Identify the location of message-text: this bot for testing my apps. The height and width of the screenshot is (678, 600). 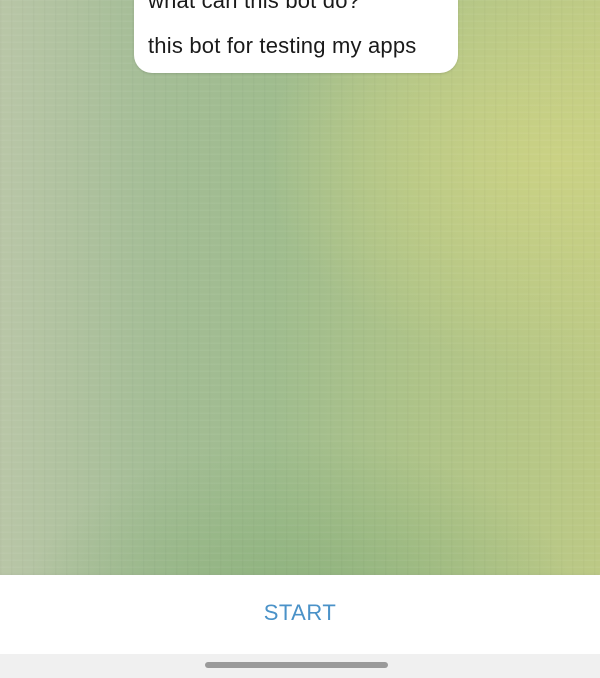
(282, 45).